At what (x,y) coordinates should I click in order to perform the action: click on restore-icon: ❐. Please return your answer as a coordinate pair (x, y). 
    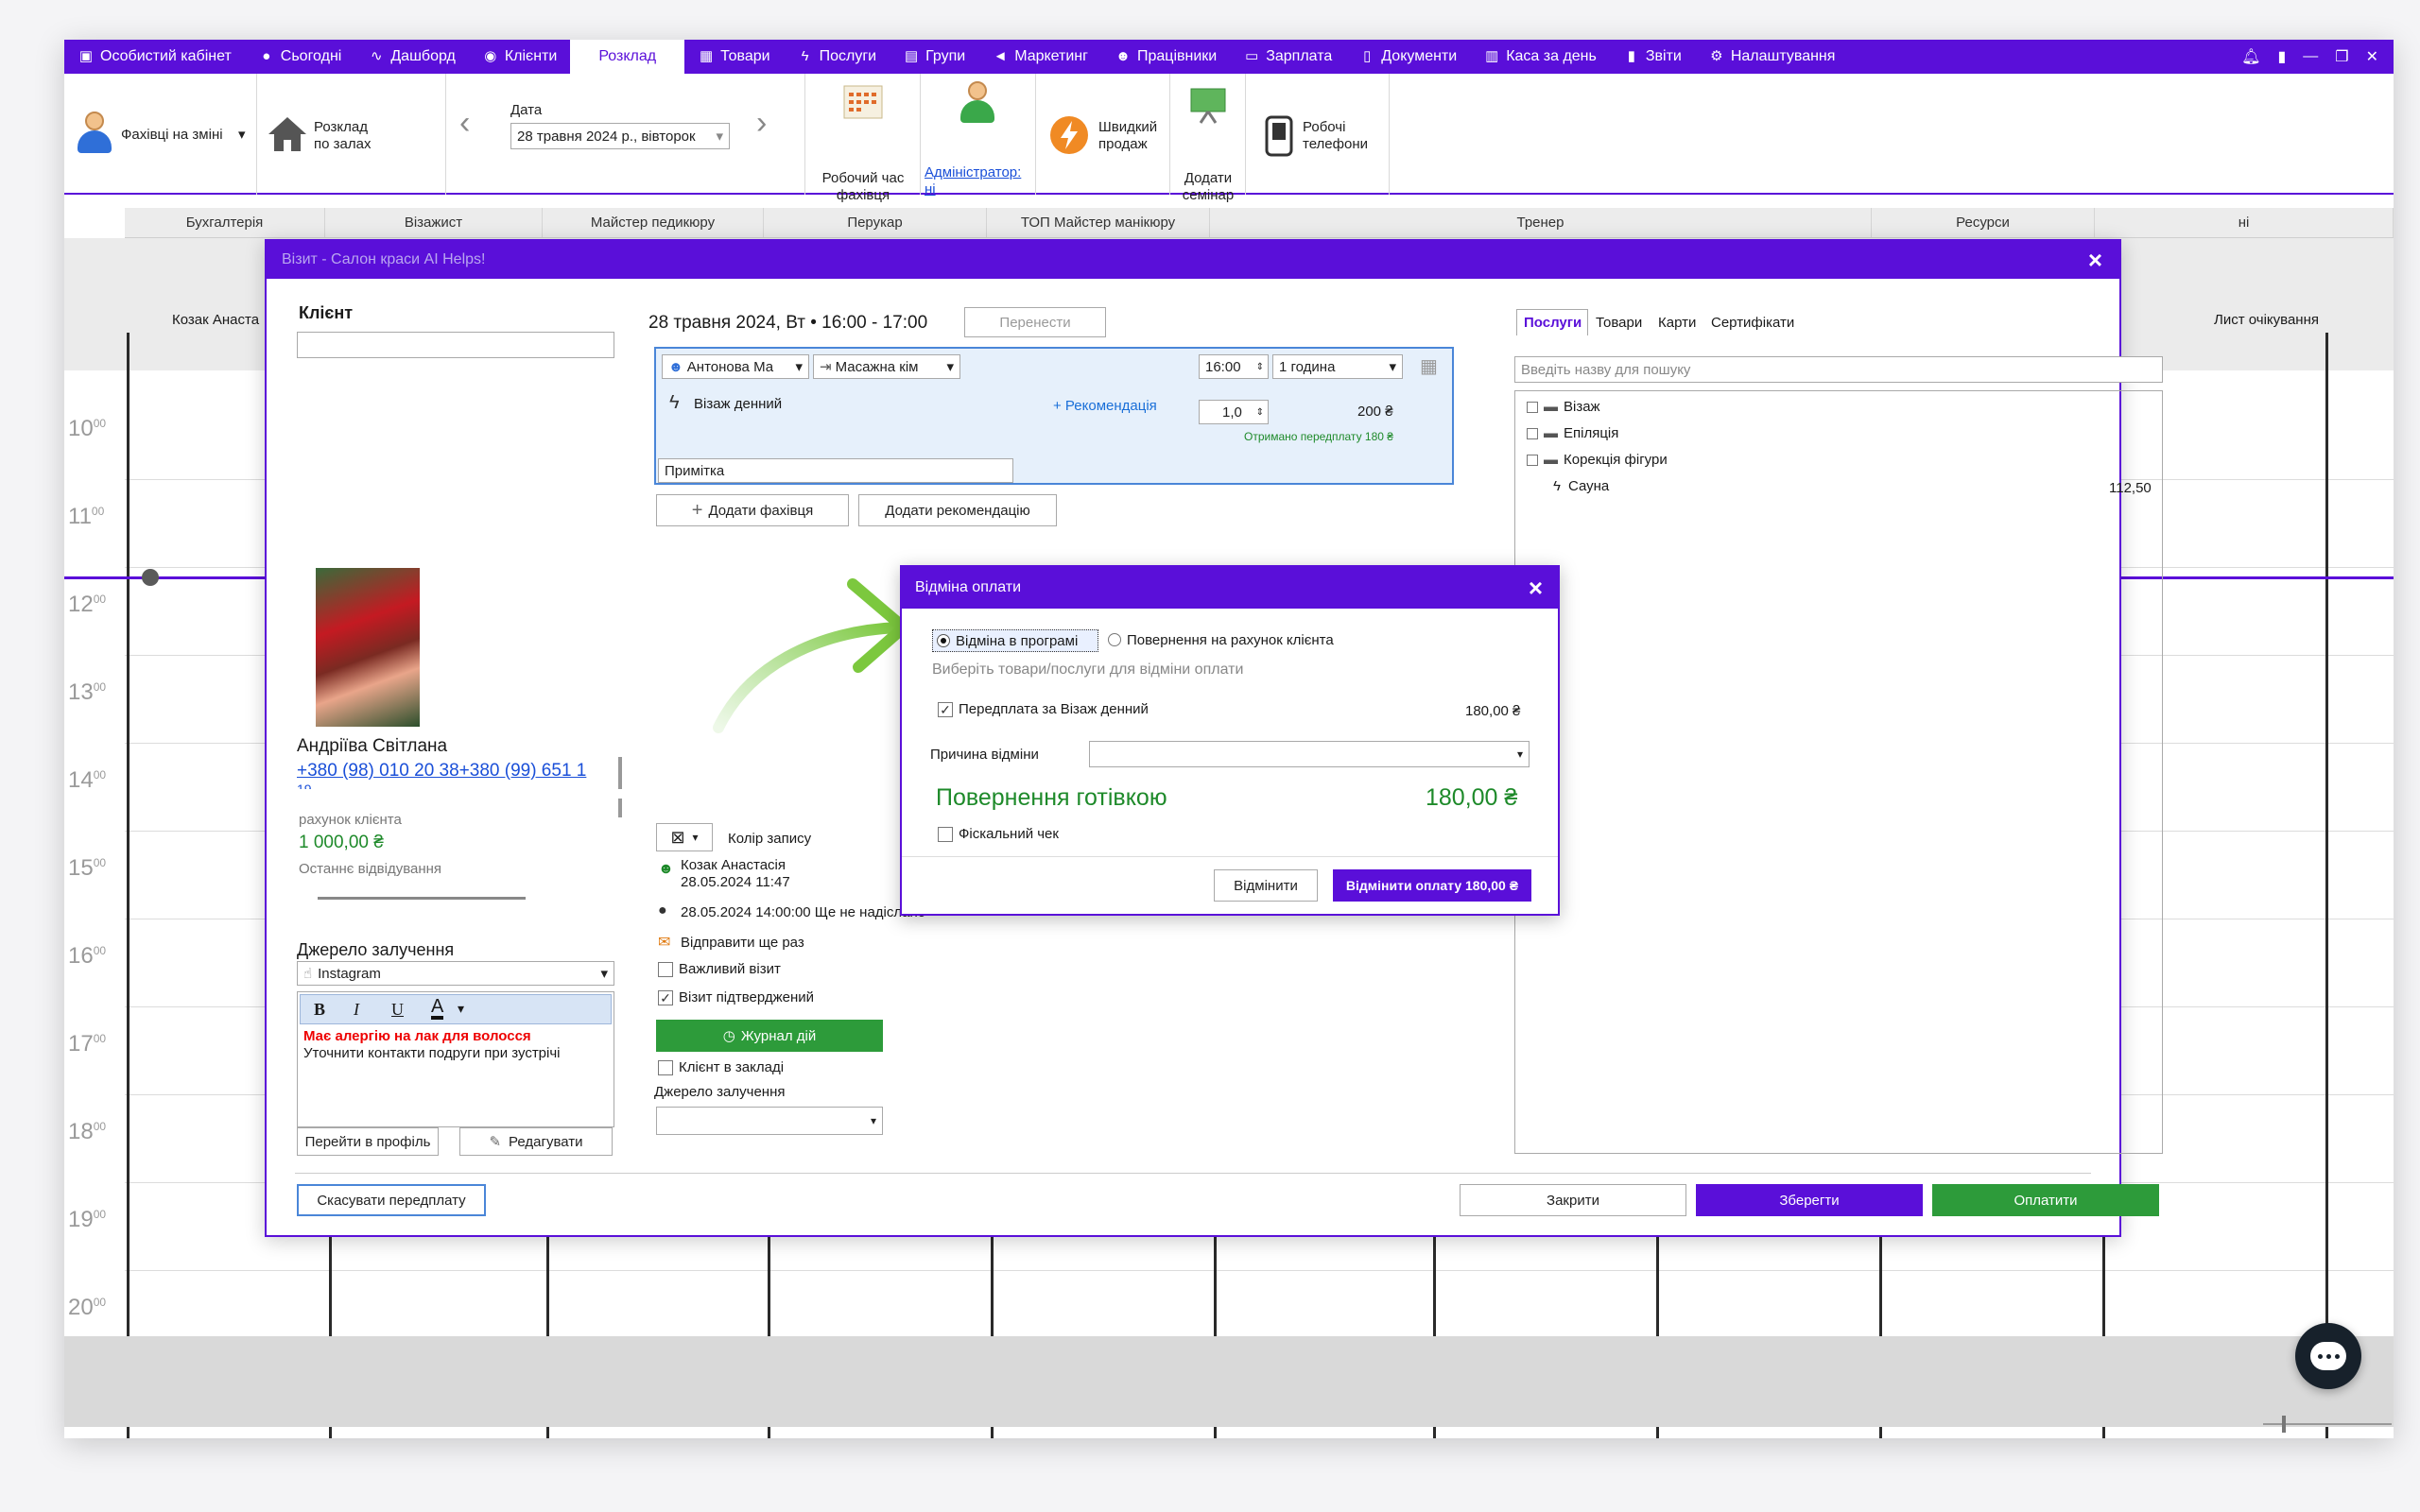
    Looking at the image, I should click on (2341, 56).